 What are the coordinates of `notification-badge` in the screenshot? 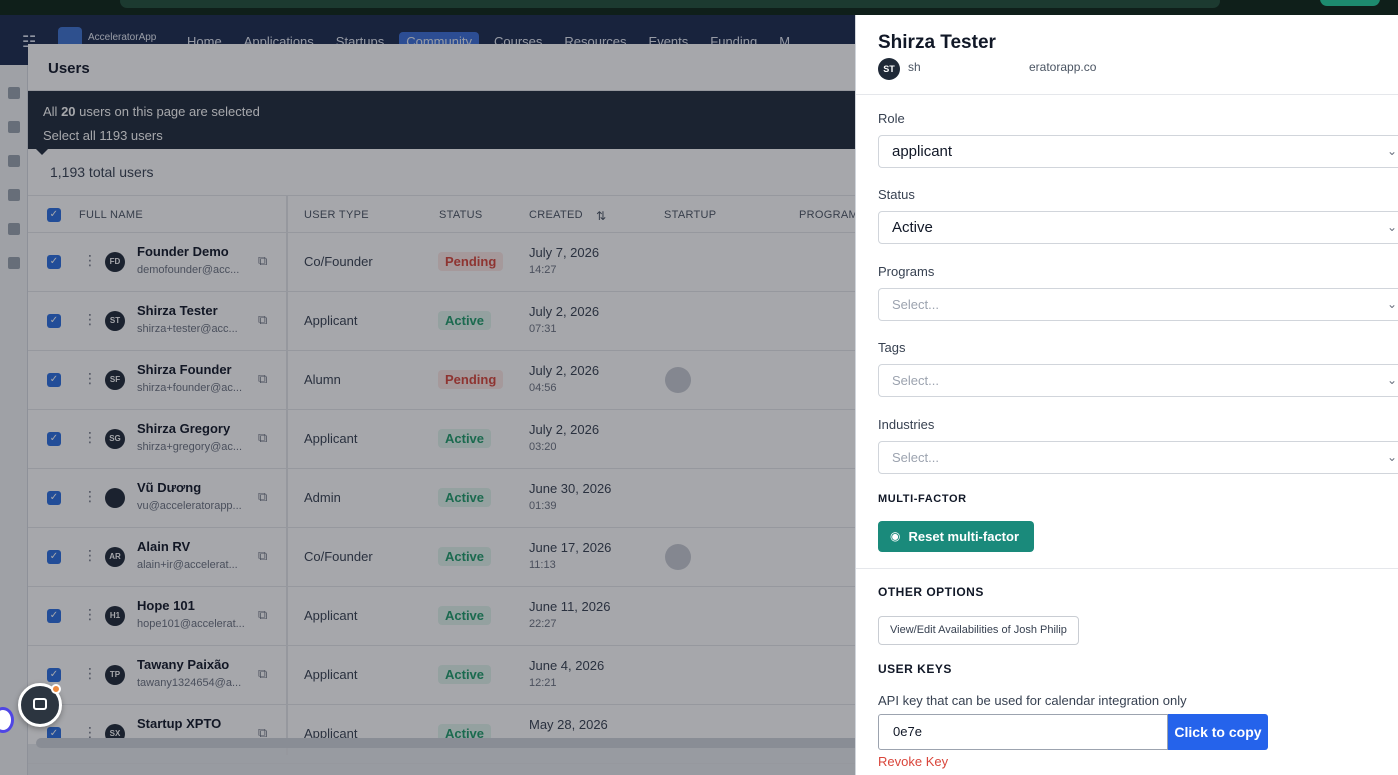 It's located at (56, 689).